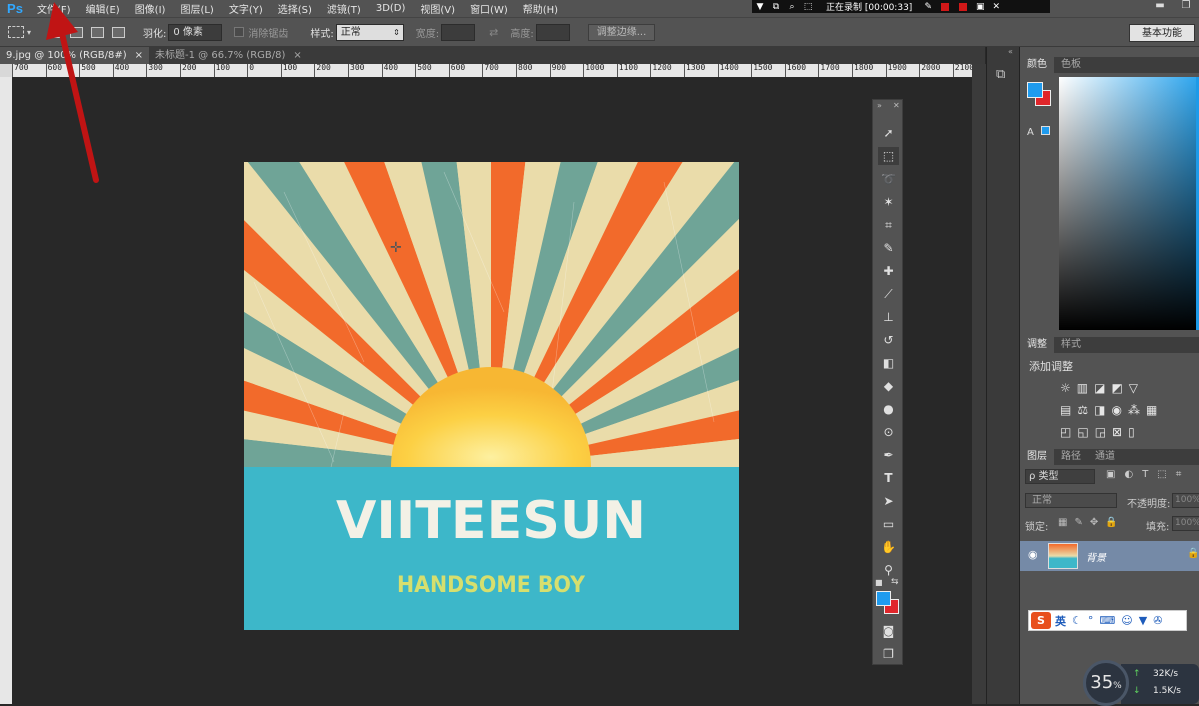  Describe the element at coordinates (888, 202) in the screenshot. I see `magic-wand-tool-icon: ✶` at that location.